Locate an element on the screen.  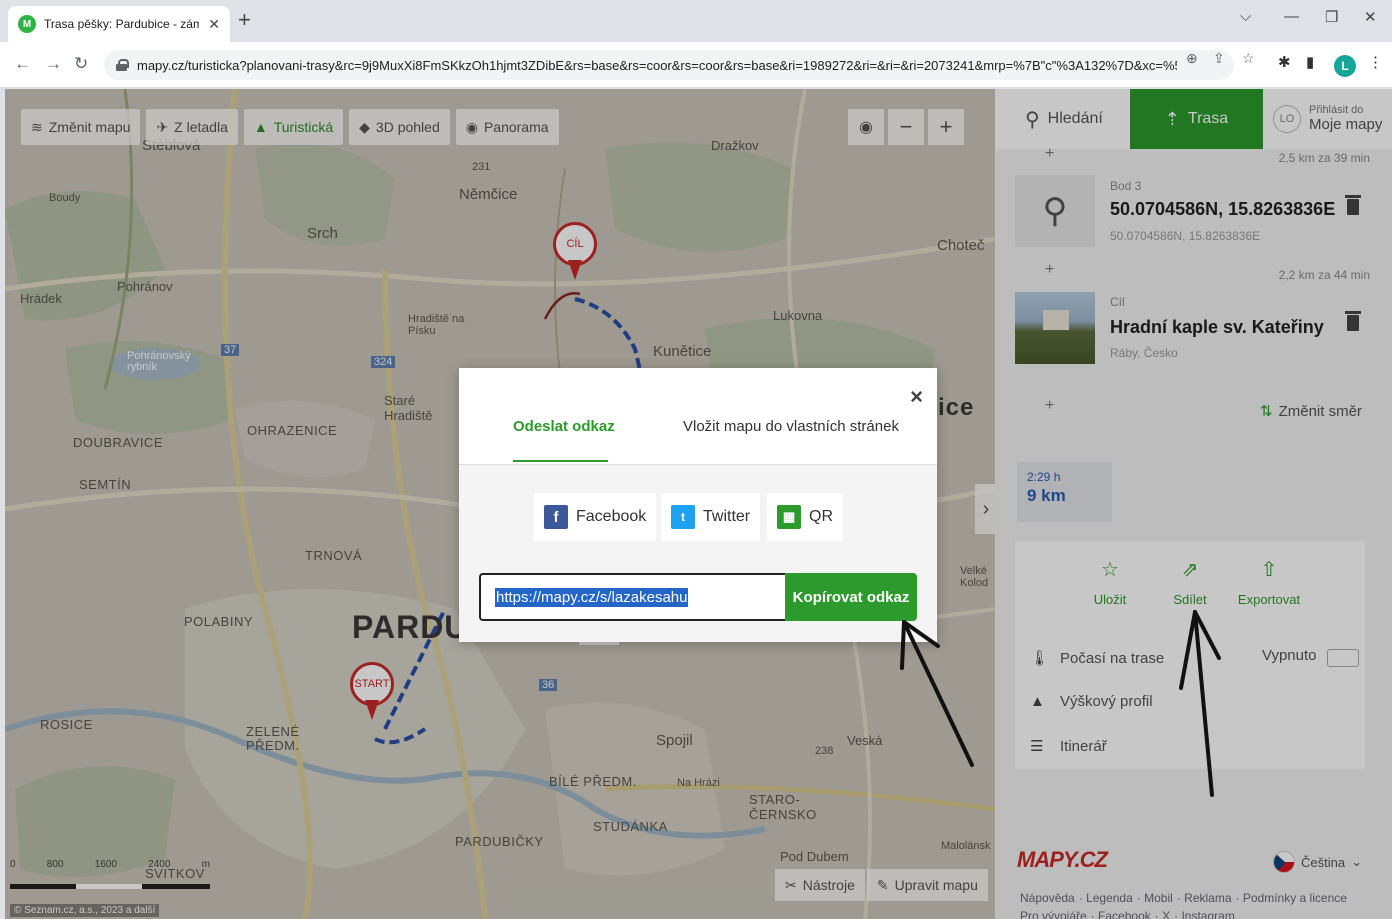
copy-link-button: Kopírovat odkaz is located at coordinates (851, 597).